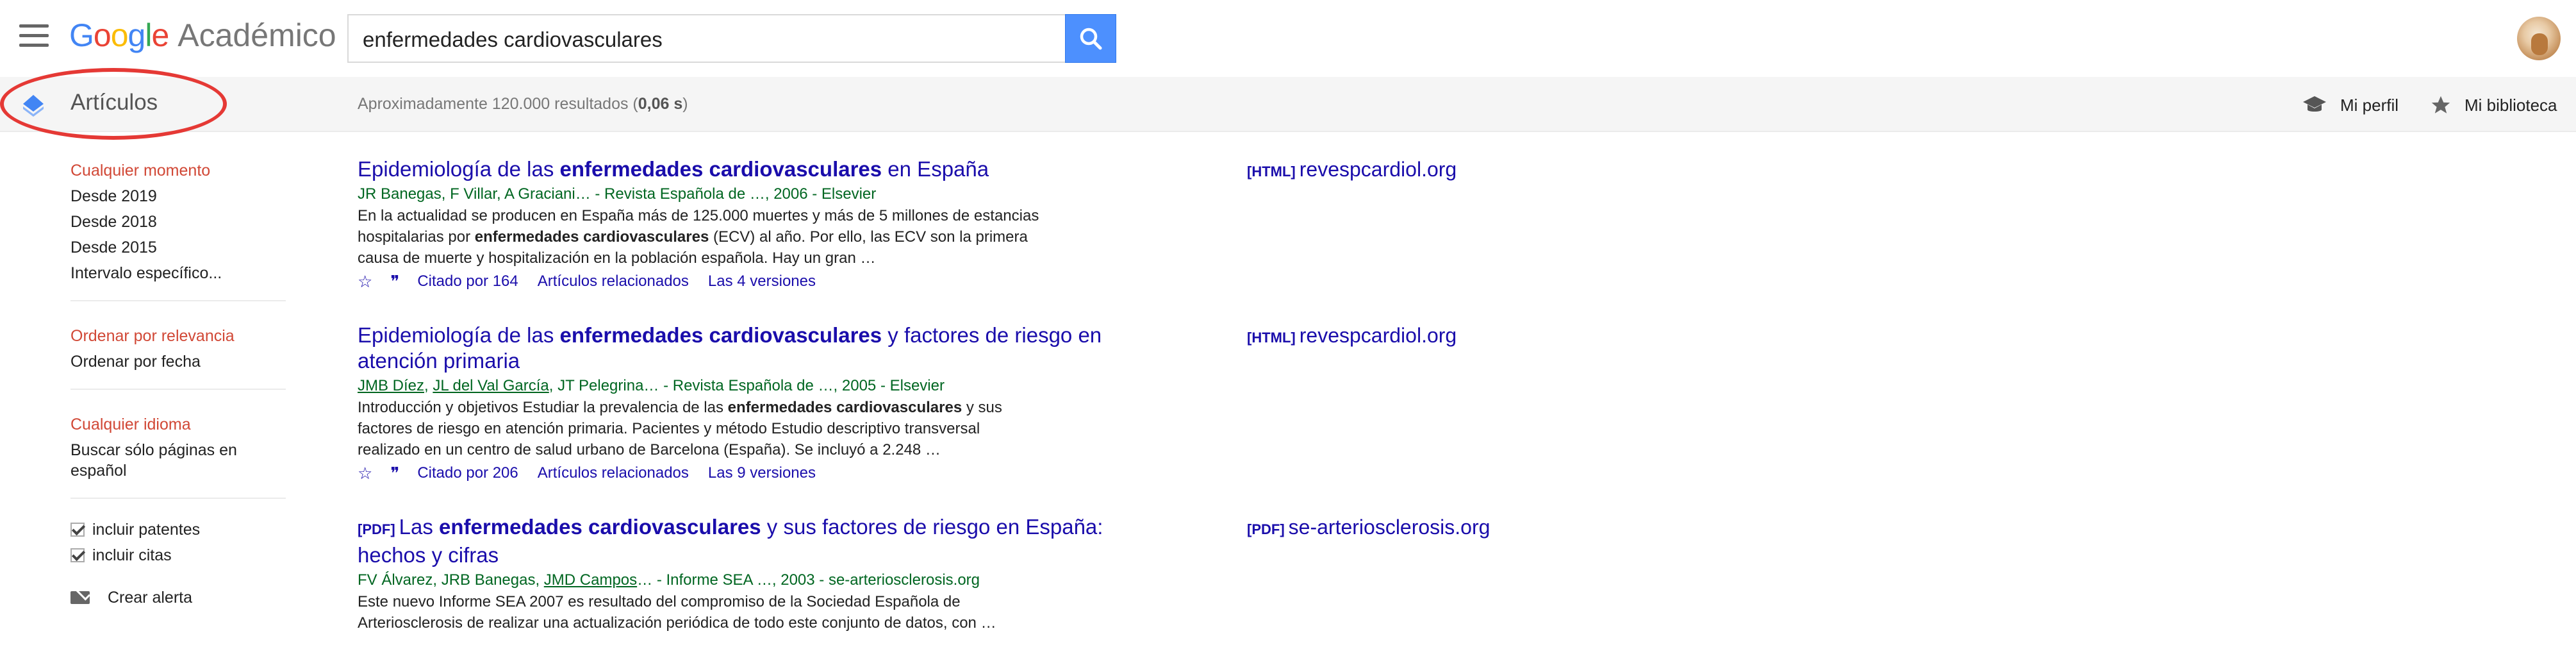 Image resolution: width=2576 pixels, height=663 pixels. Describe the element at coordinates (257, 35) in the screenshot. I see `product-name: Académico` at that location.